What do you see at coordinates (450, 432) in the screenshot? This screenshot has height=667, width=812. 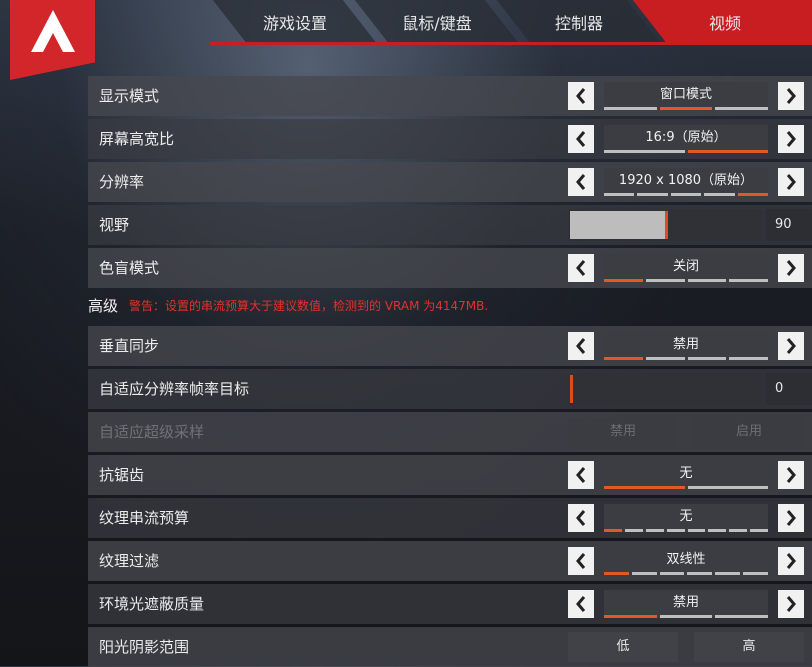 I see `setting-adaptive-supersampling: 自适应超级采样 禁用 启用` at bounding box center [450, 432].